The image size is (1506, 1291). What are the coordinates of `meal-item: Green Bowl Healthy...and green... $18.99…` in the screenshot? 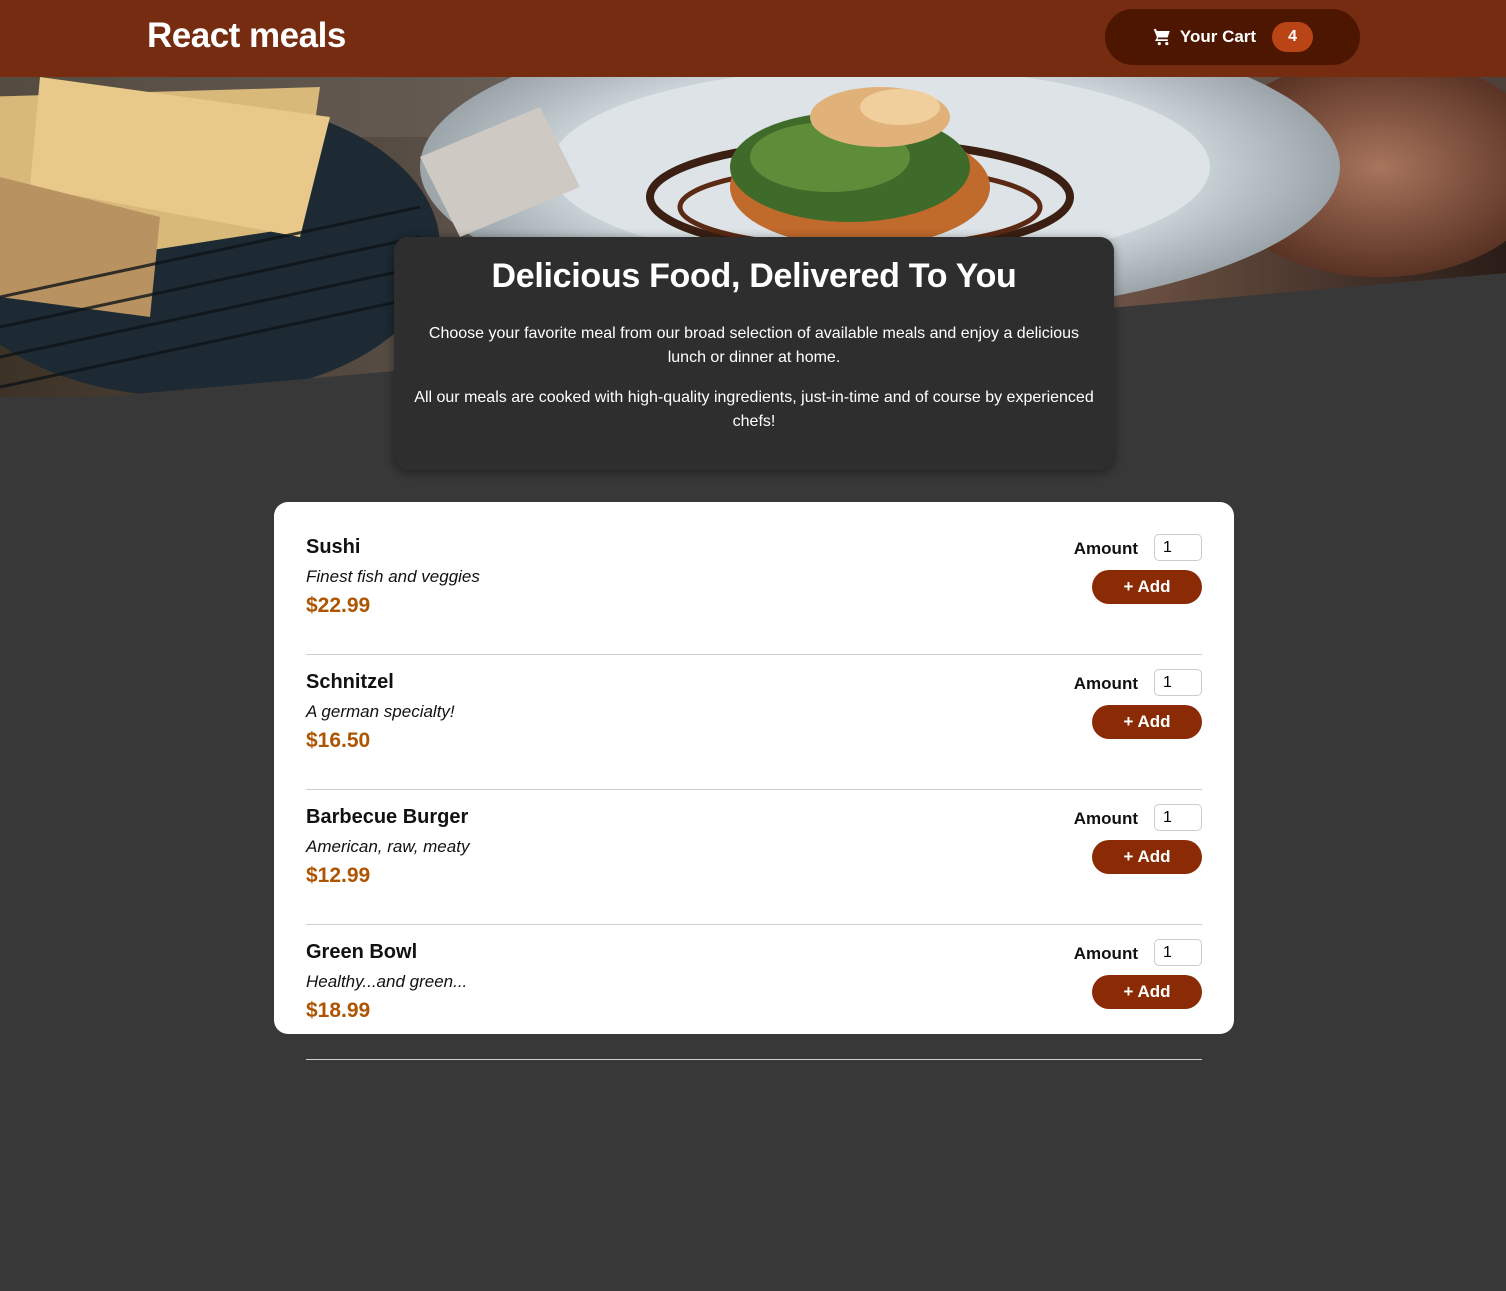 It's located at (754, 999).